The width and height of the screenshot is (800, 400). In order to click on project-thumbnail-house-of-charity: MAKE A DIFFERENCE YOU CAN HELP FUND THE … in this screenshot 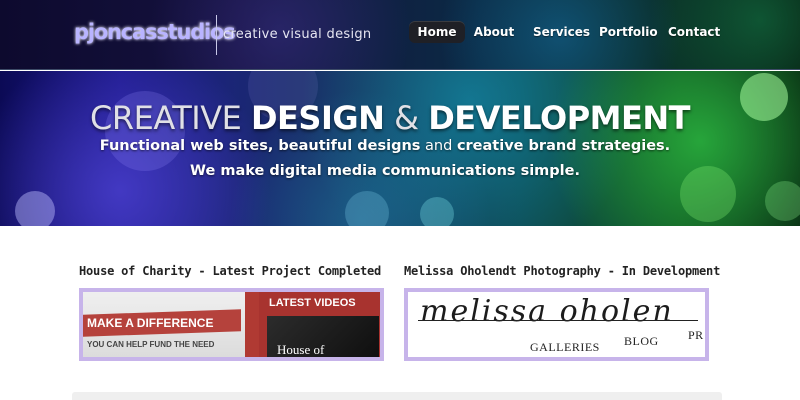, I will do `click(231, 324)`.